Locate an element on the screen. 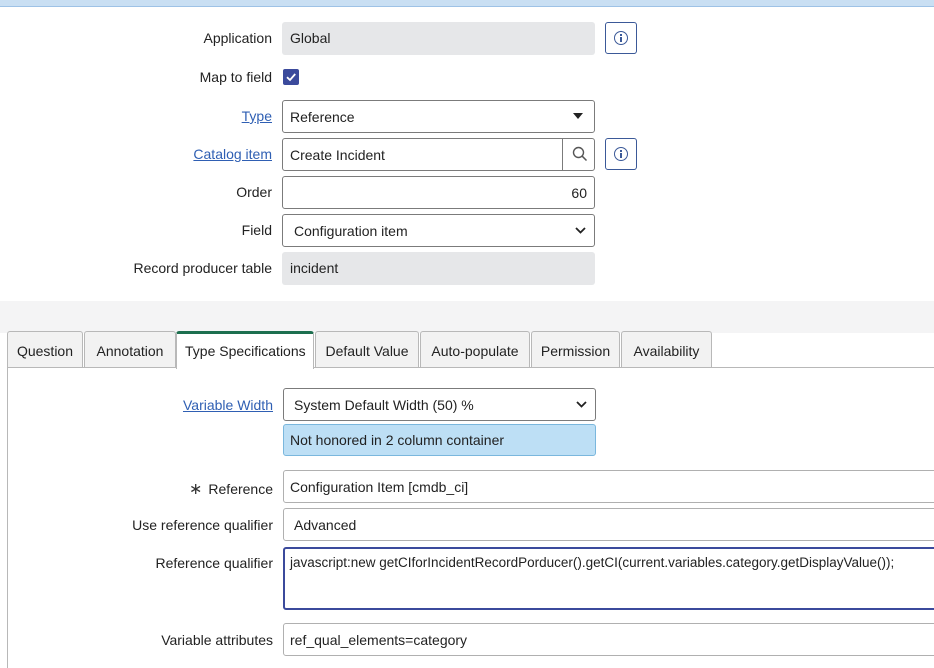  map-to-field-row: Map to field is located at coordinates (467, 77).